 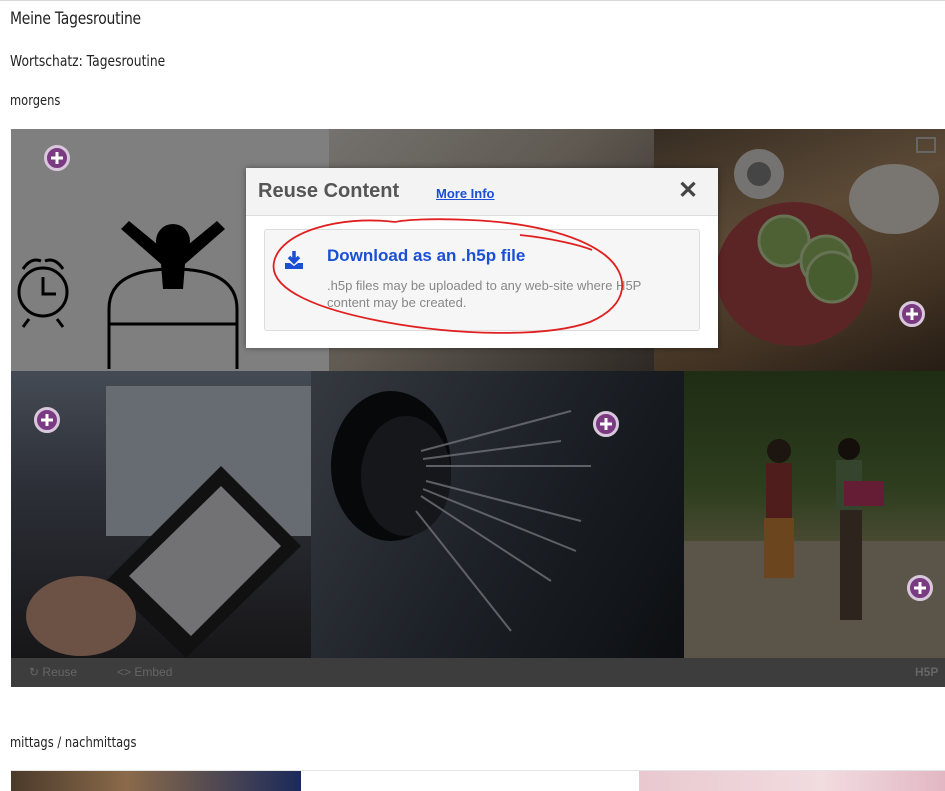 I want to click on section-heading-morning: morgens, so click(x=35, y=101).